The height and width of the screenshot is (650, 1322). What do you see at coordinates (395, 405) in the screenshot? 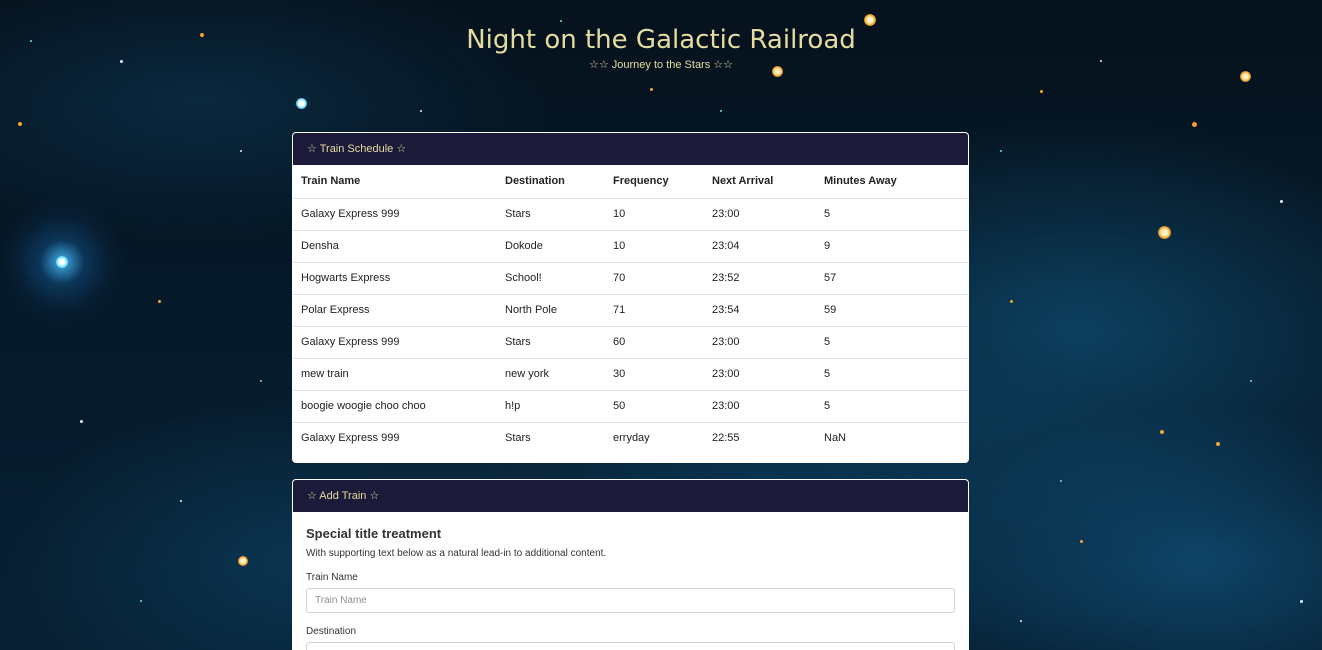
I see `cell-train-name: boogie woogie choo choo` at bounding box center [395, 405].